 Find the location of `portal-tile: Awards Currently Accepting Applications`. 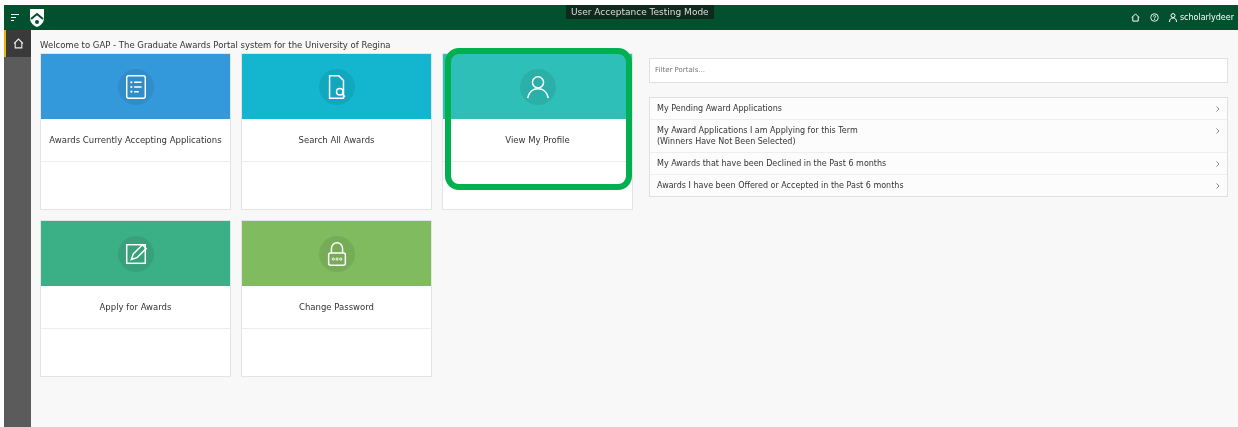

portal-tile: Awards Currently Accepting Applications is located at coordinates (135, 131).